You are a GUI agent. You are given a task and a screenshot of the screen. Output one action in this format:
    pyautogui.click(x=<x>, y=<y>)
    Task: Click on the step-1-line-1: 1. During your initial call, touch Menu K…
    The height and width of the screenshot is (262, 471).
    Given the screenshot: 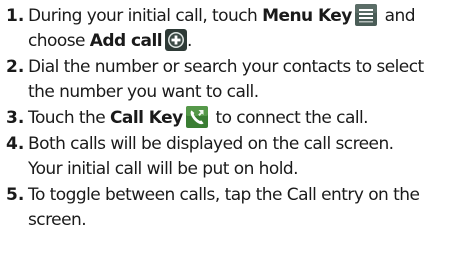 What is the action you would take?
    pyautogui.click(x=237, y=16)
    